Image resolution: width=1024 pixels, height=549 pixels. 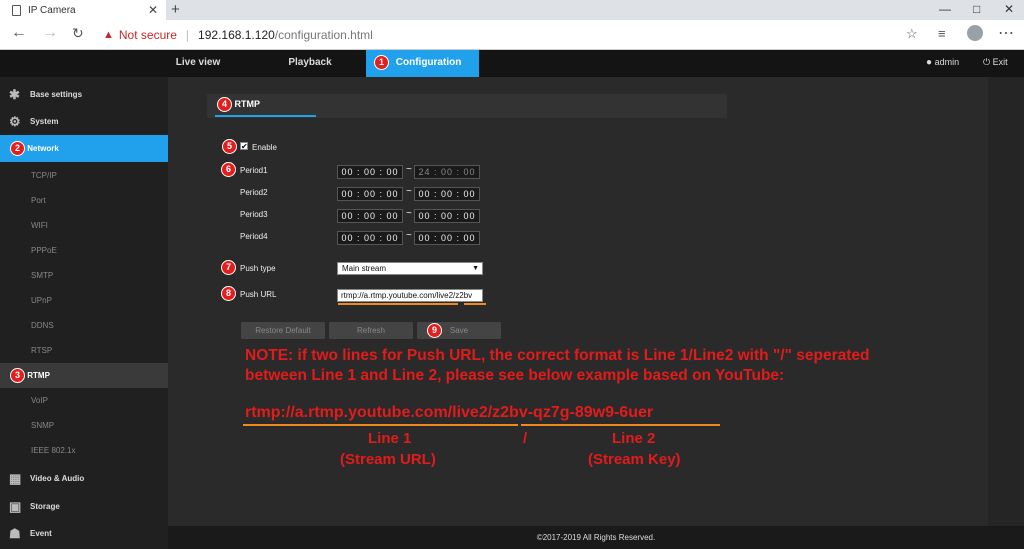 I want to click on slash-label: /, so click(x=525, y=438).